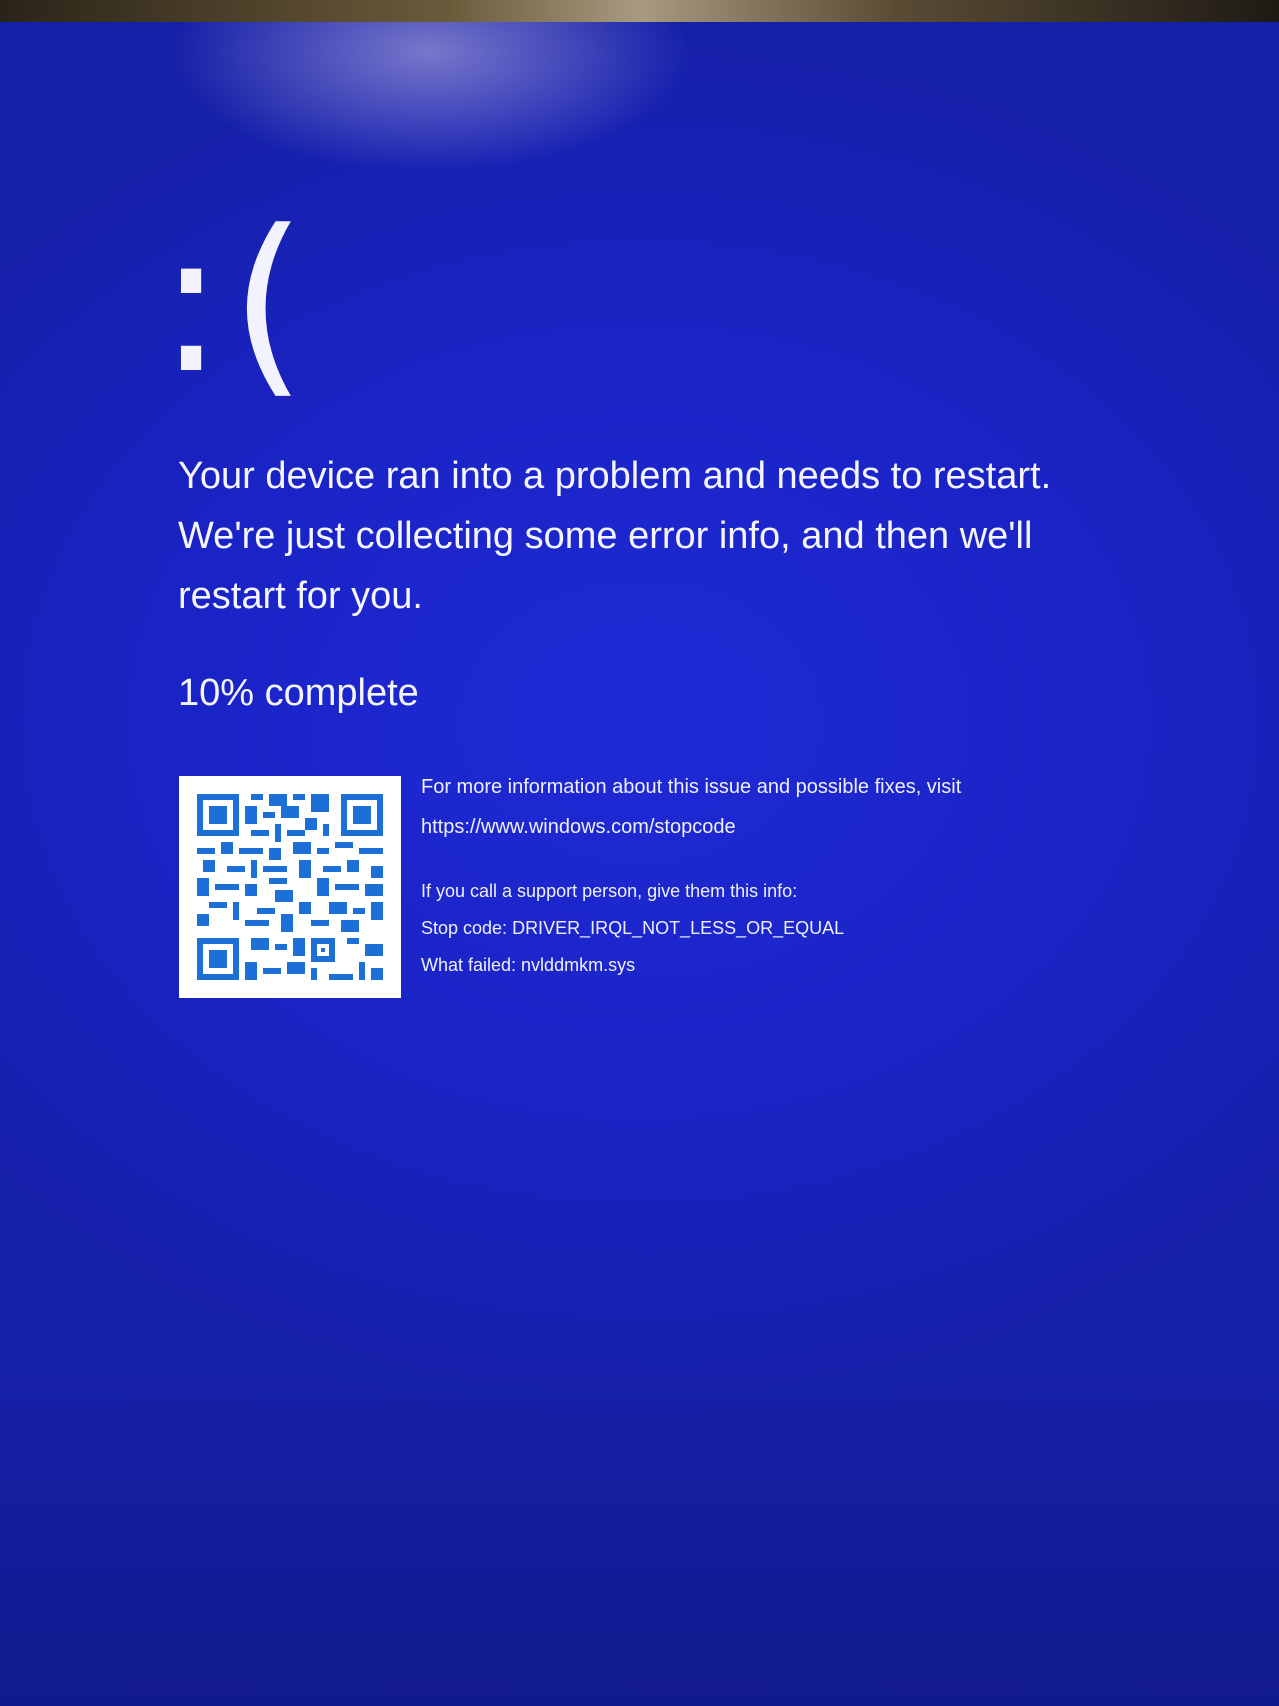  What do you see at coordinates (639, 11) in the screenshot?
I see `monitor-bezel` at bounding box center [639, 11].